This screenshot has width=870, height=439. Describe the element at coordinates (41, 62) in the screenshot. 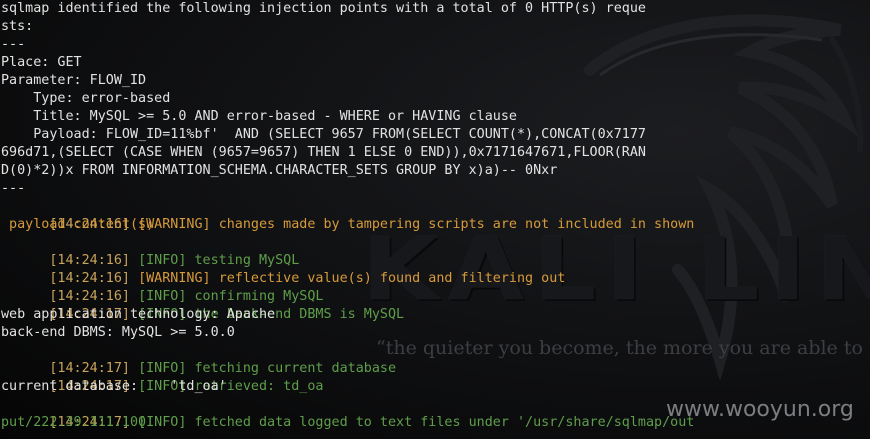

I see `output-line: Place: GET` at that location.